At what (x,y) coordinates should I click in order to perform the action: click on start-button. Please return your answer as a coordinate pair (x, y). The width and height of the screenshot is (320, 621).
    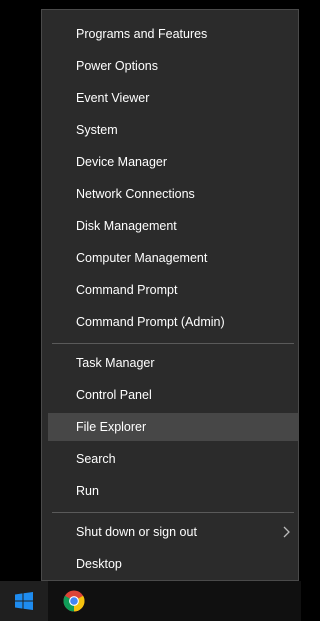
    Looking at the image, I should click on (24, 601).